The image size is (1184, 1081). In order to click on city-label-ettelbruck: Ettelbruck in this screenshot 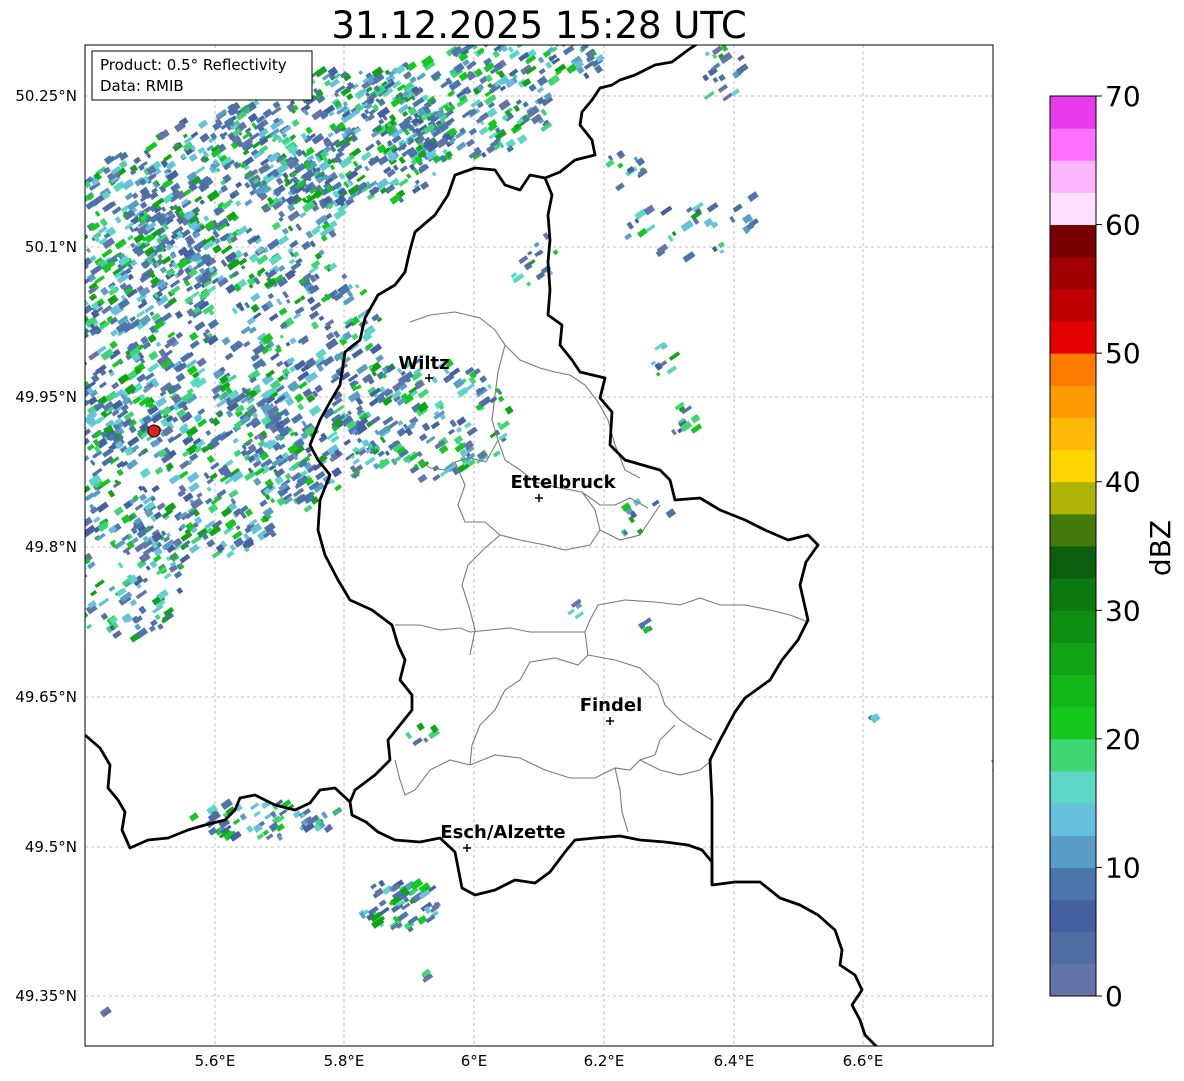, I will do `click(563, 482)`.